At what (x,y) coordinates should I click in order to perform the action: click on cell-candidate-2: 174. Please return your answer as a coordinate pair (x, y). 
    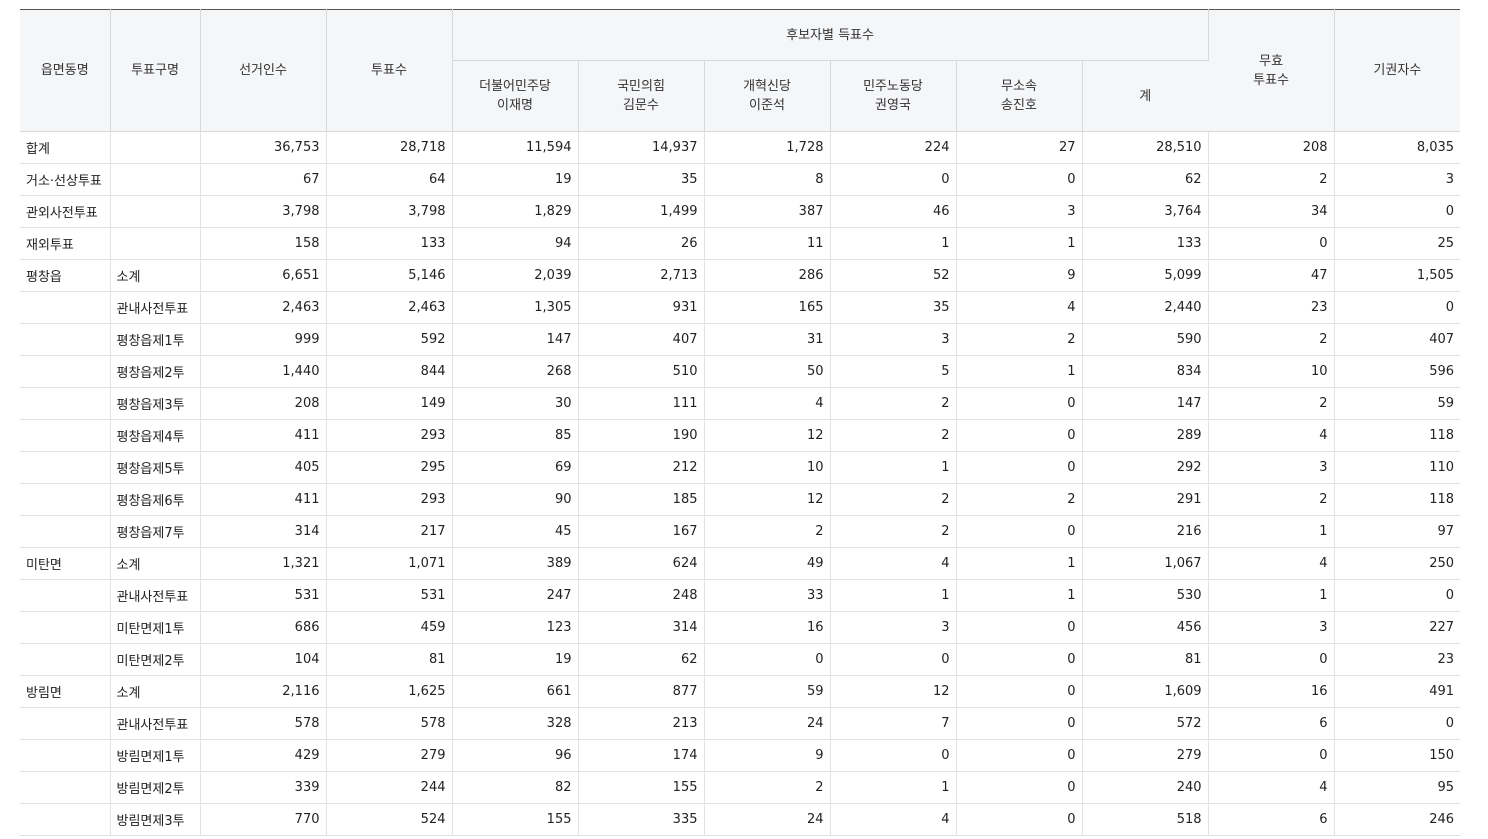
    Looking at the image, I should click on (641, 755).